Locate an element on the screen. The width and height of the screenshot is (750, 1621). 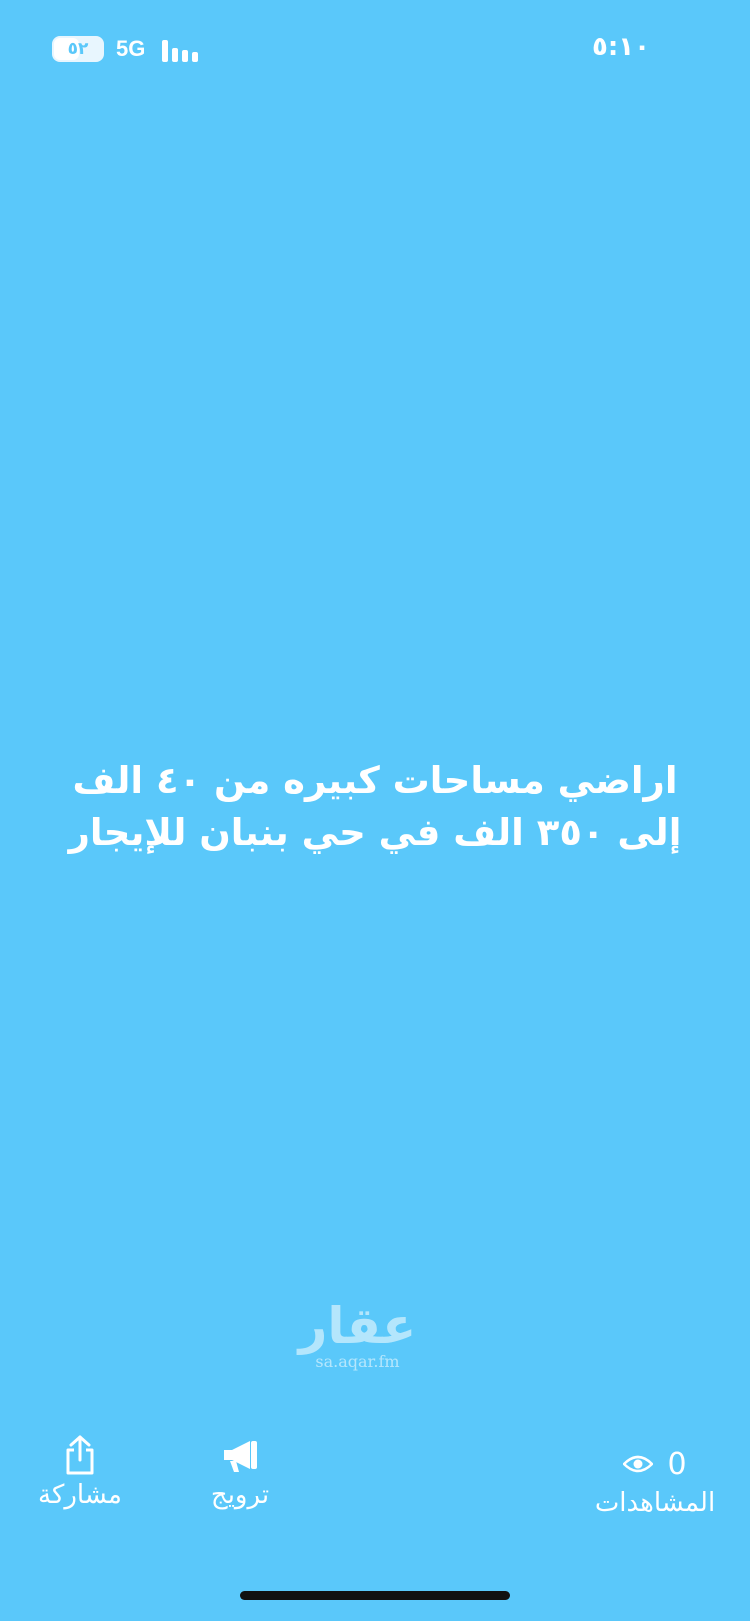
clock: ٥:١٠ is located at coordinates (620, 47).